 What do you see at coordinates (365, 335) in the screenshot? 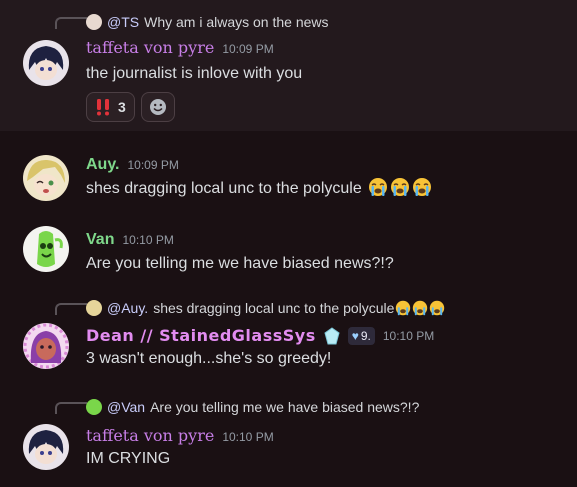
I see `badge-text: 9.` at bounding box center [365, 335].